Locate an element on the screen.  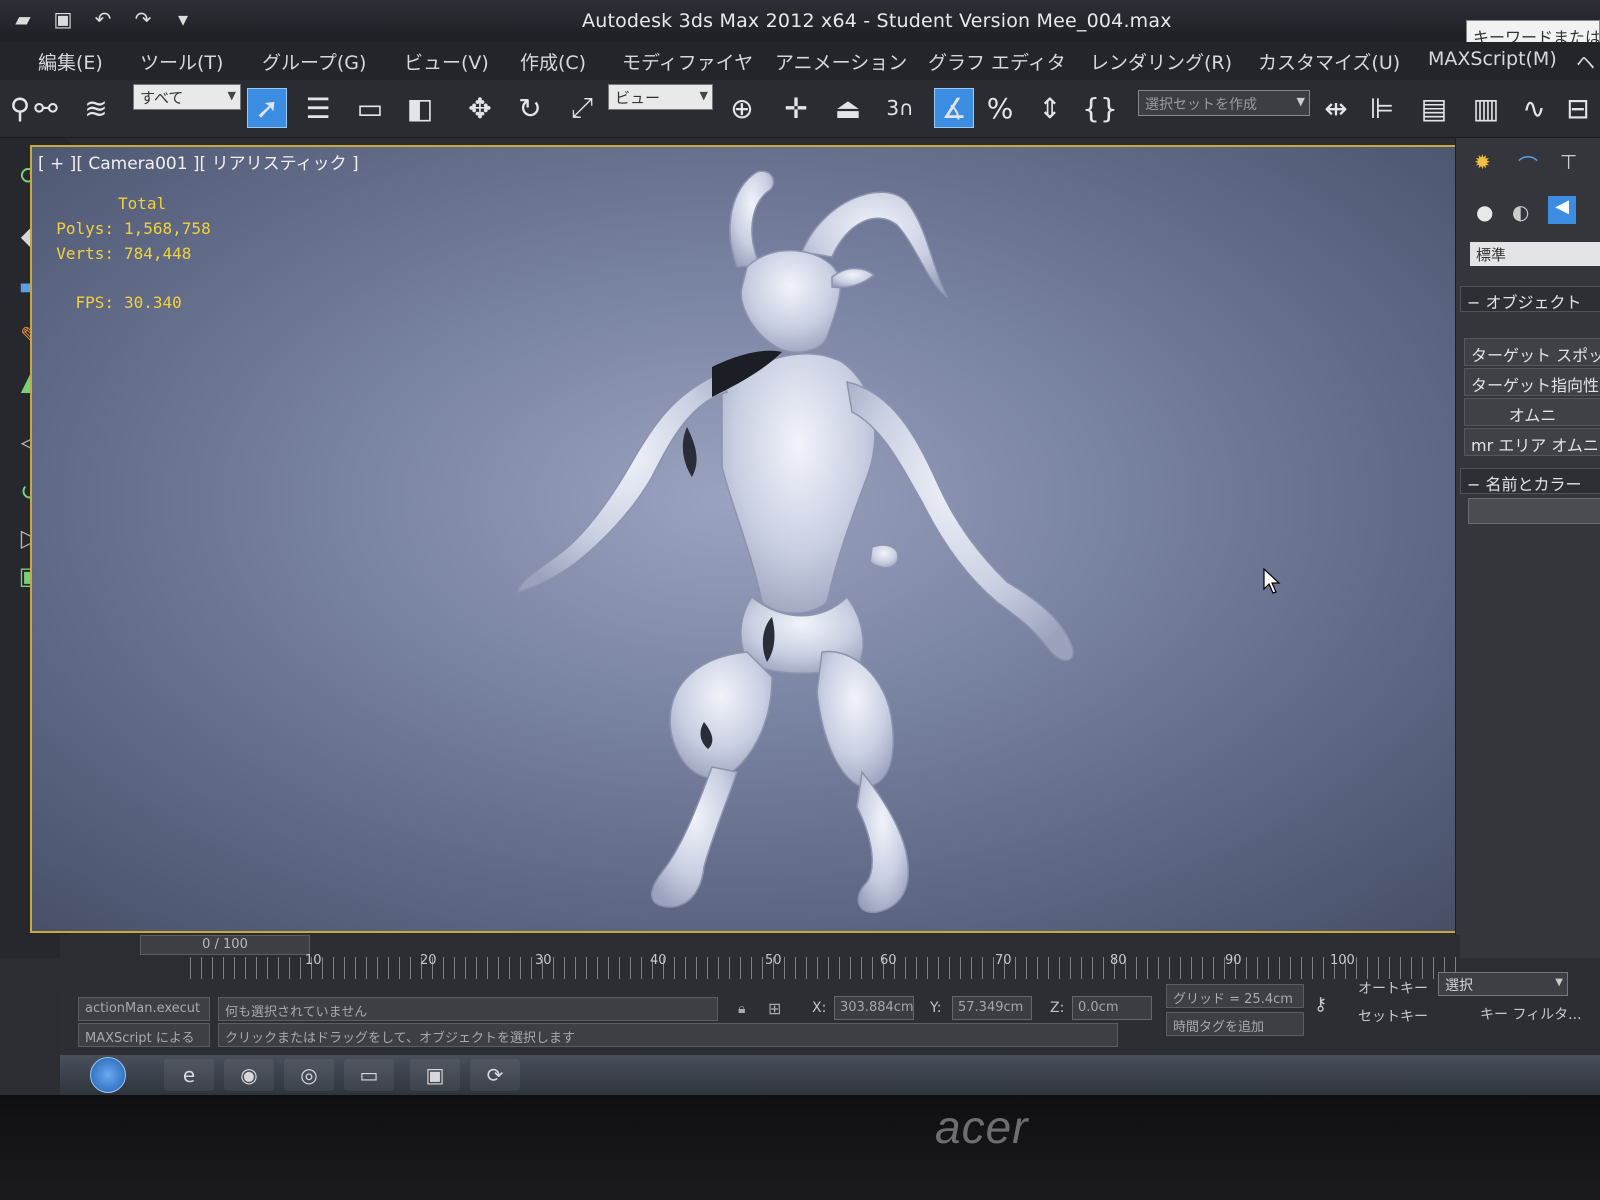
cameras-icon: ◐ is located at coordinates (1520, 212).